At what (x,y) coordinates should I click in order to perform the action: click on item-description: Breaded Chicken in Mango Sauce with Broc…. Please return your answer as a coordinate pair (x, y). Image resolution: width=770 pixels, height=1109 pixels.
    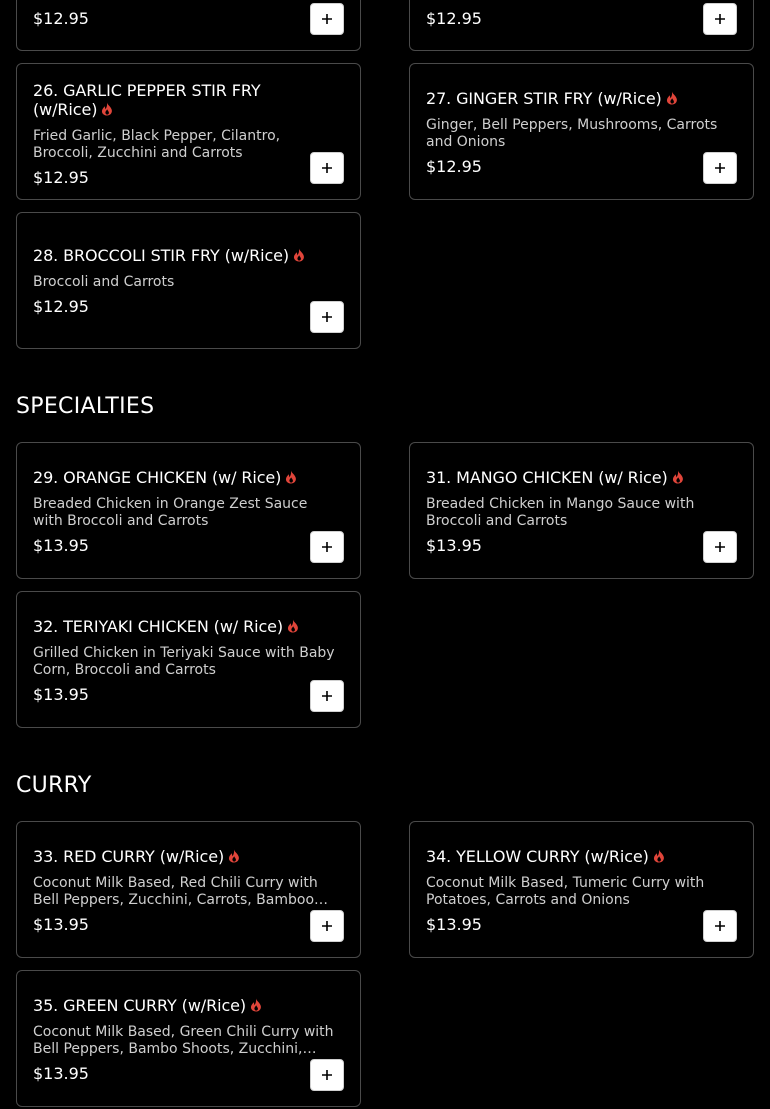
    Looking at the image, I should click on (560, 512).